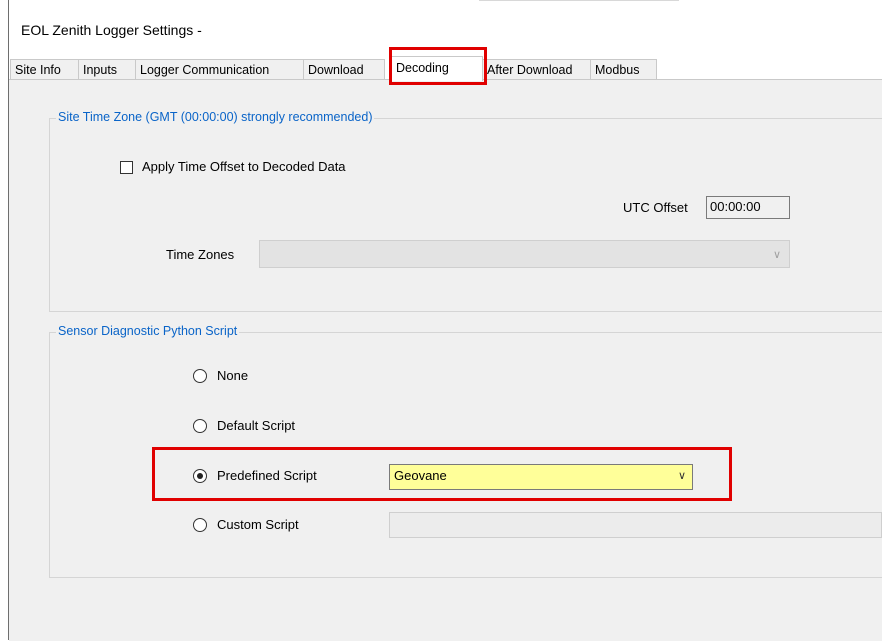 This screenshot has height=641, width=882. I want to click on utc-offset-value: 00:00:00, so click(735, 206).